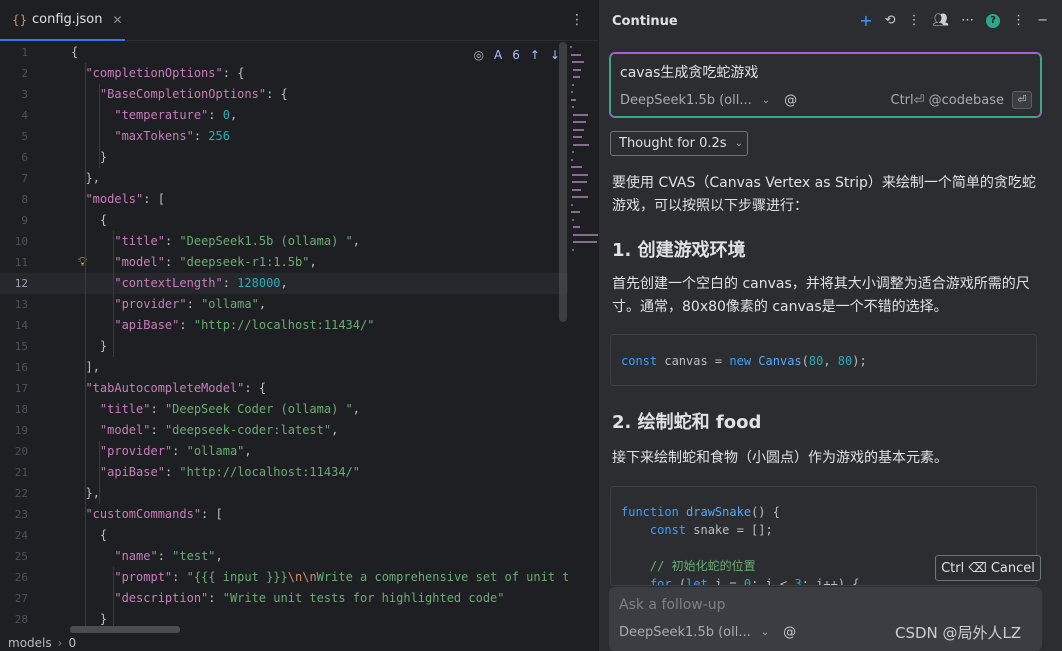  What do you see at coordinates (21, 535) in the screenshot?
I see `line-number: 24` at bounding box center [21, 535].